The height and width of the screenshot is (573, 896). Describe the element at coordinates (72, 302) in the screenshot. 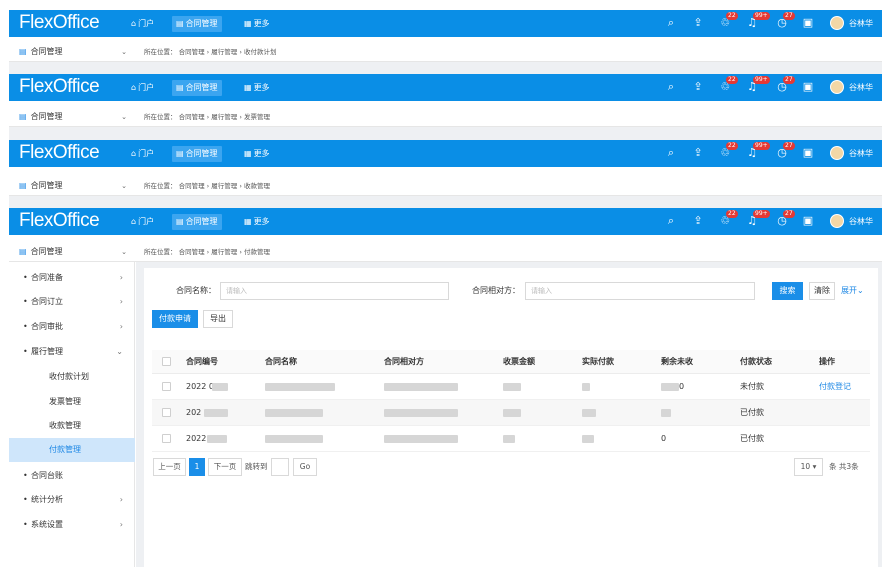

I see `sidebar-item-contract-sign: • 合同订立 ›` at that location.